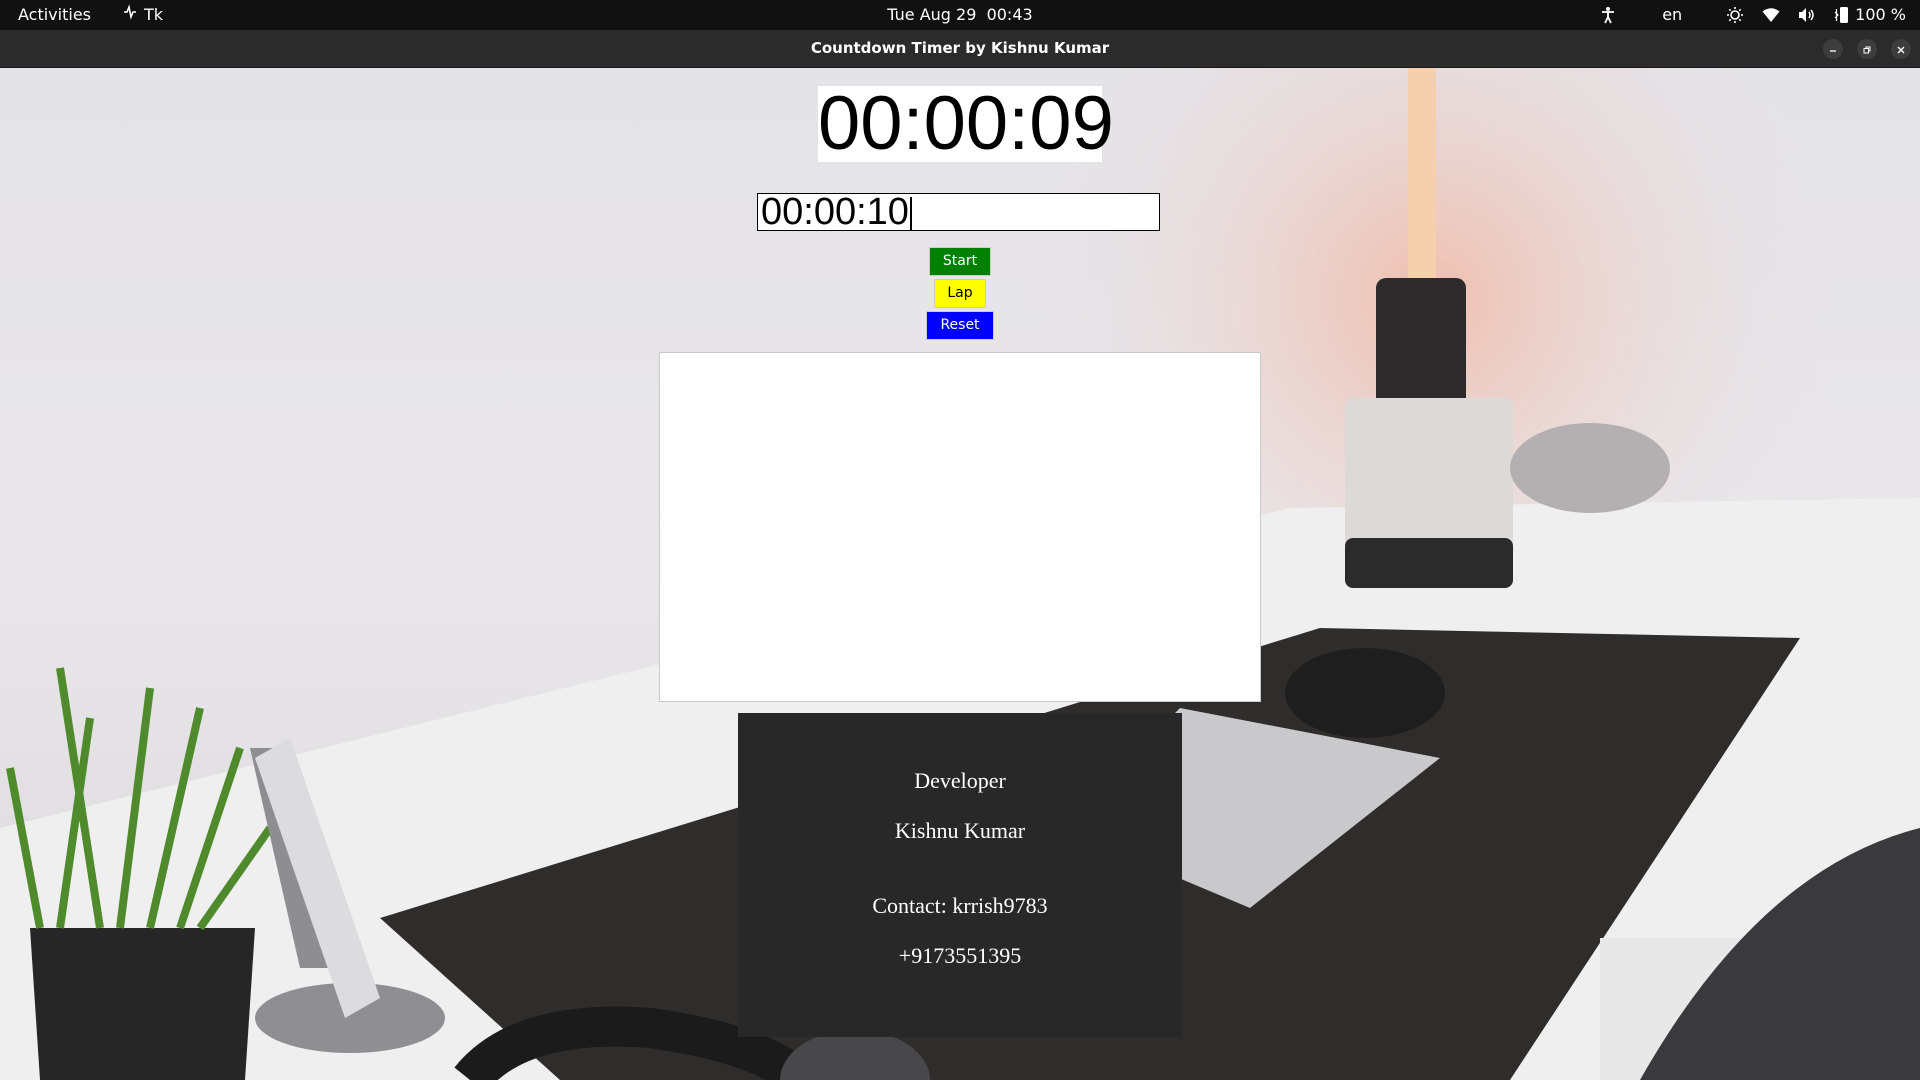 This screenshot has height=1080, width=1920. Describe the element at coordinates (1608, 15) in the screenshot. I see `accessibility-icon` at that location.